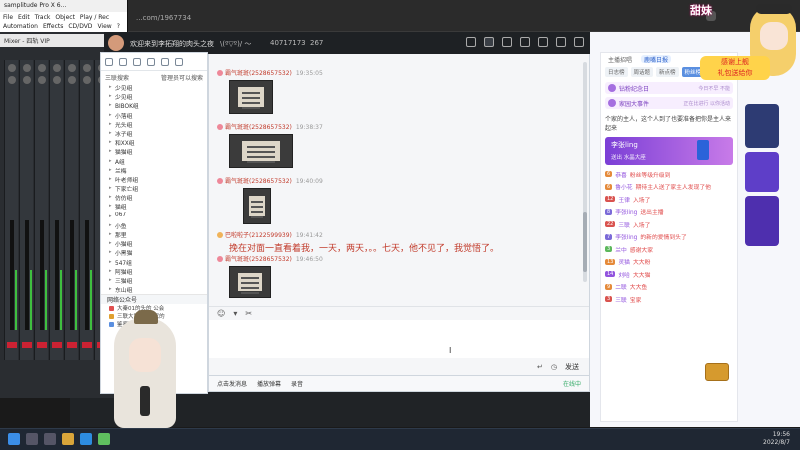 The image size is (800, 450). Describe the element at coordinates (232, 383) in the screenshot. I see `bottom-item-message: 点击发消息` at that location.